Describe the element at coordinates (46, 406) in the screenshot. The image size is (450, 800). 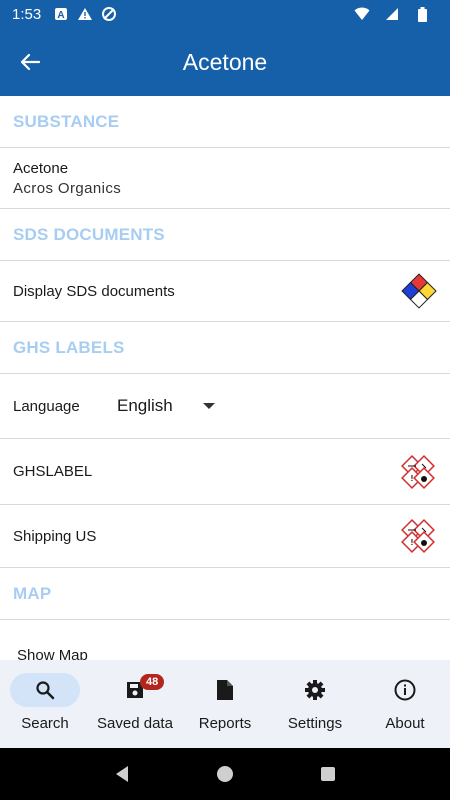
I see `language-label: Language` at that location.